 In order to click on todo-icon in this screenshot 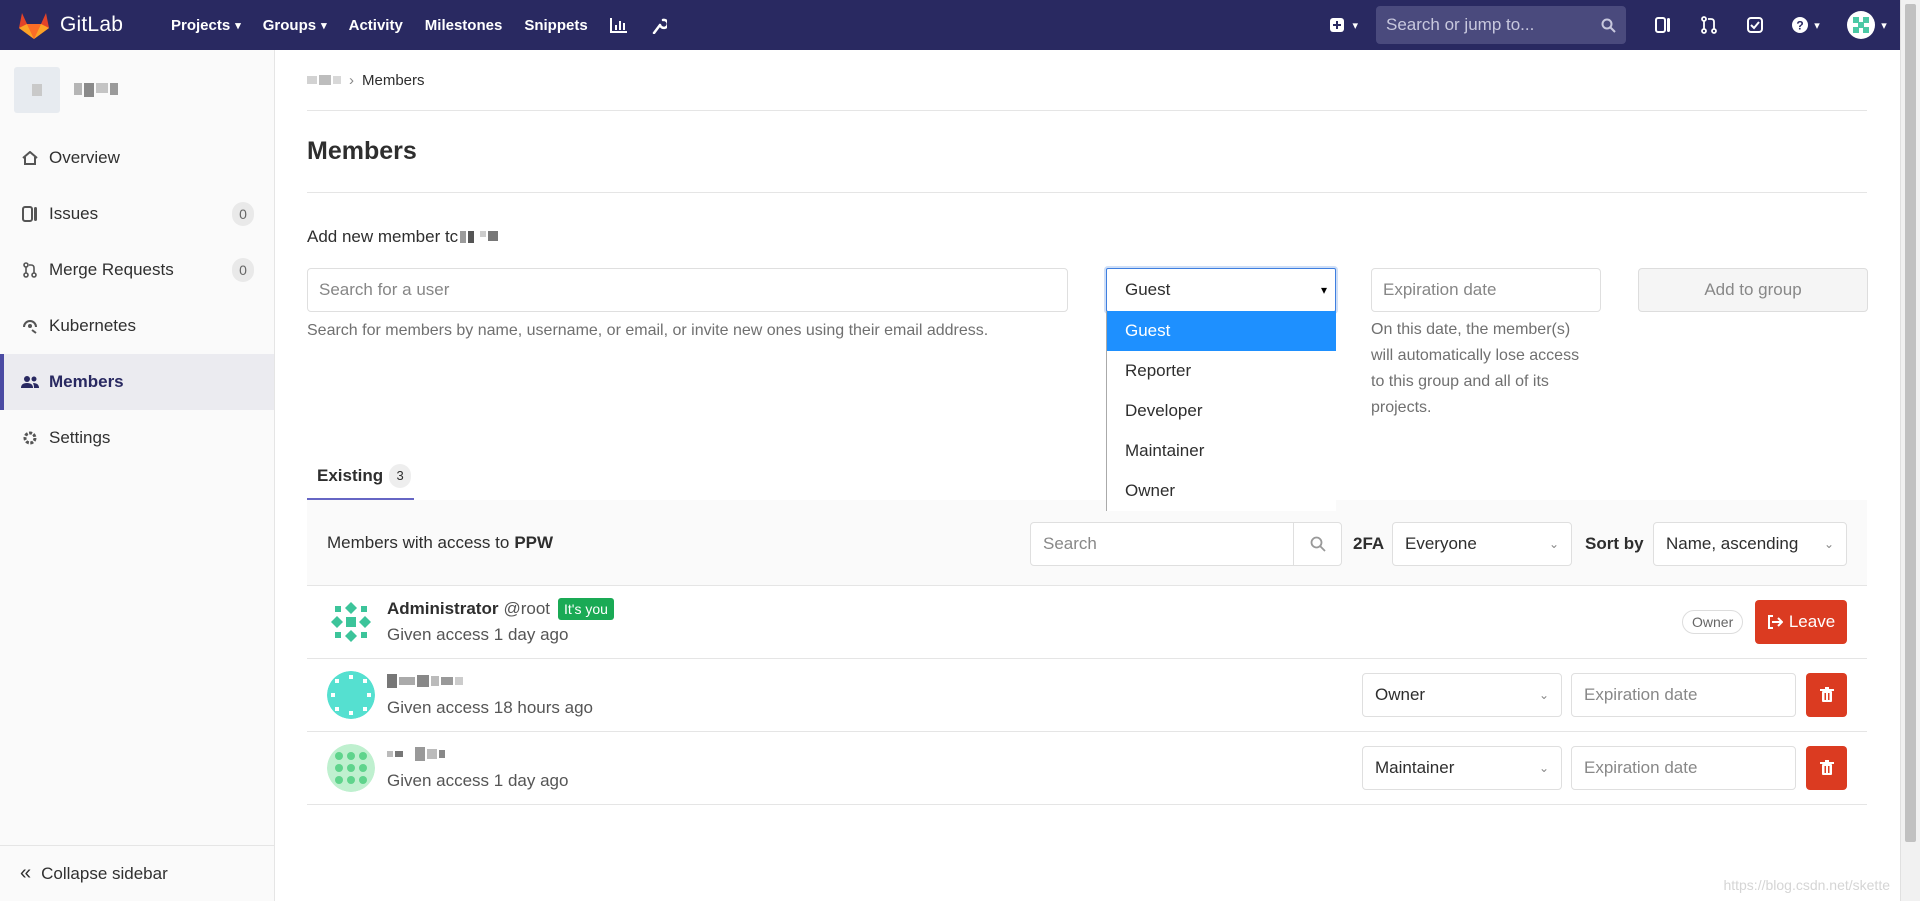, I will do `click(1755, 25)`.